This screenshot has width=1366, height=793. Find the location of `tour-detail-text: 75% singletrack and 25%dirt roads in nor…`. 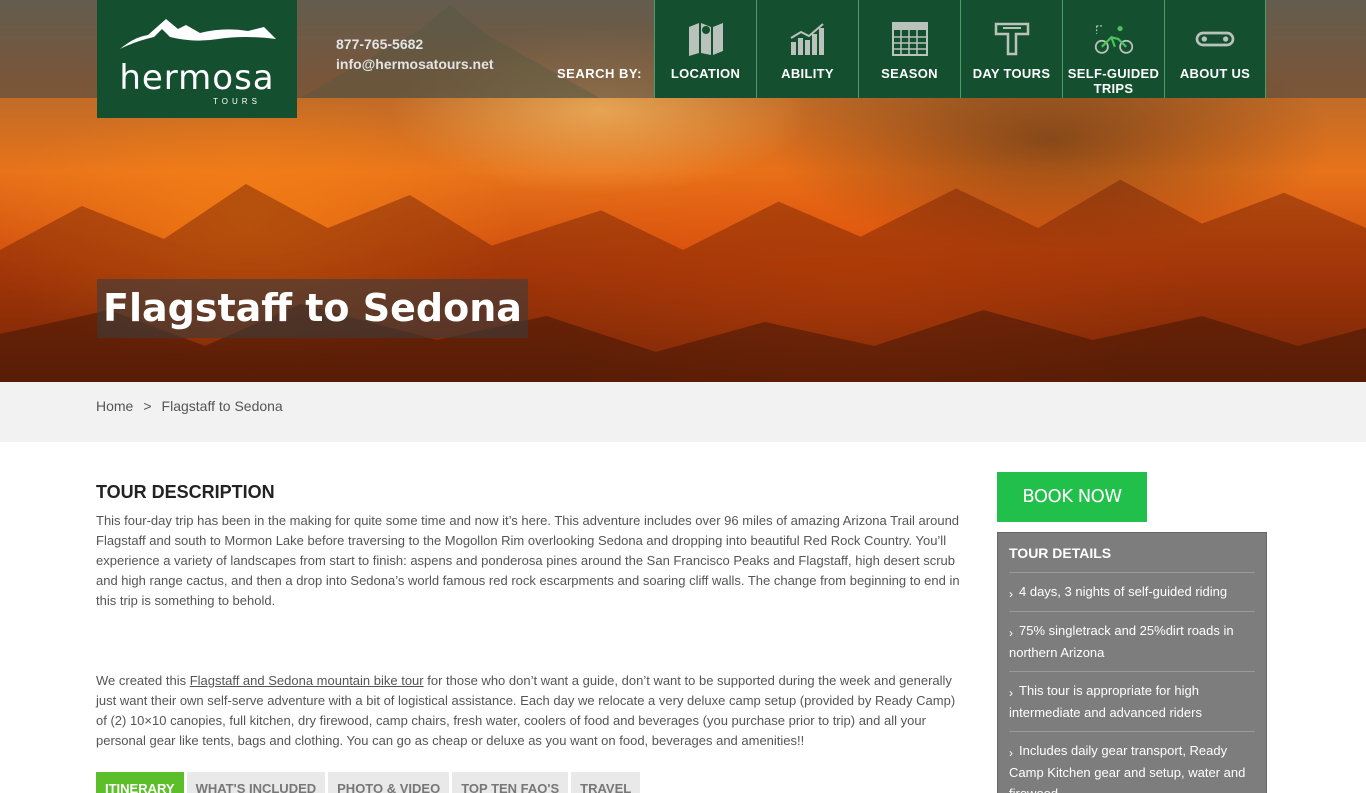

tour-detail-text: 75% singletrack and 25%dirt roads in nor… is located at coordinates (1121, 641).